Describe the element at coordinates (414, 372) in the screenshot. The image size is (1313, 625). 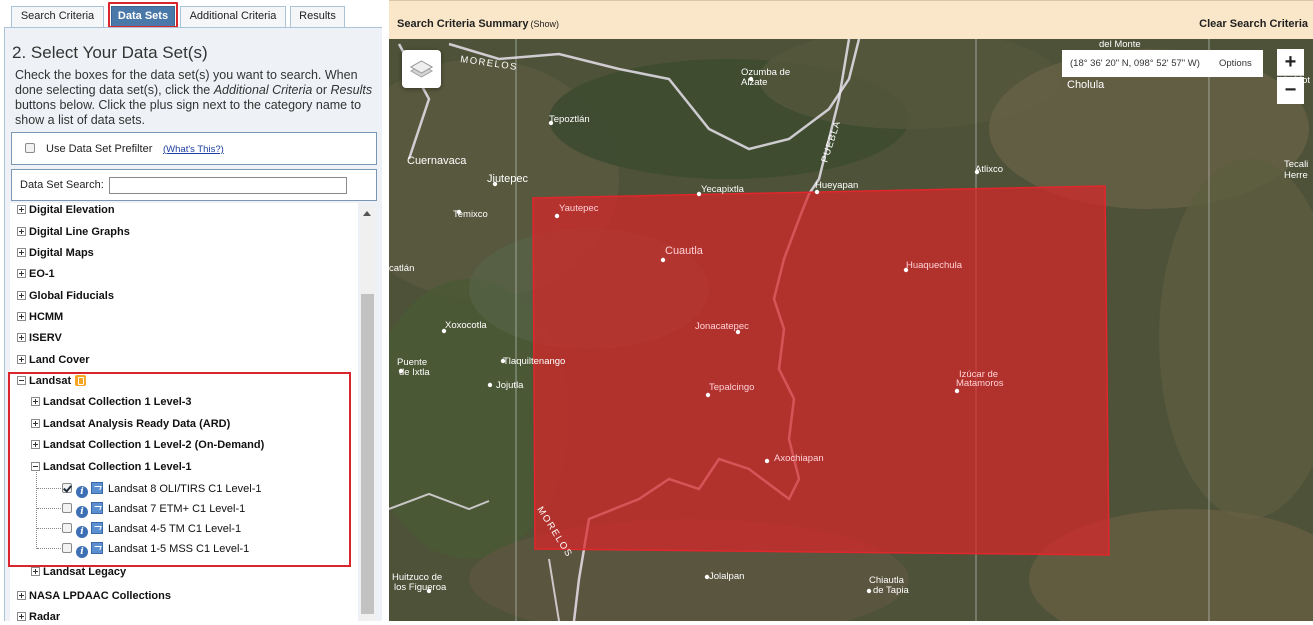
I see `label-de-ixtla: de Ixtla` at that location.